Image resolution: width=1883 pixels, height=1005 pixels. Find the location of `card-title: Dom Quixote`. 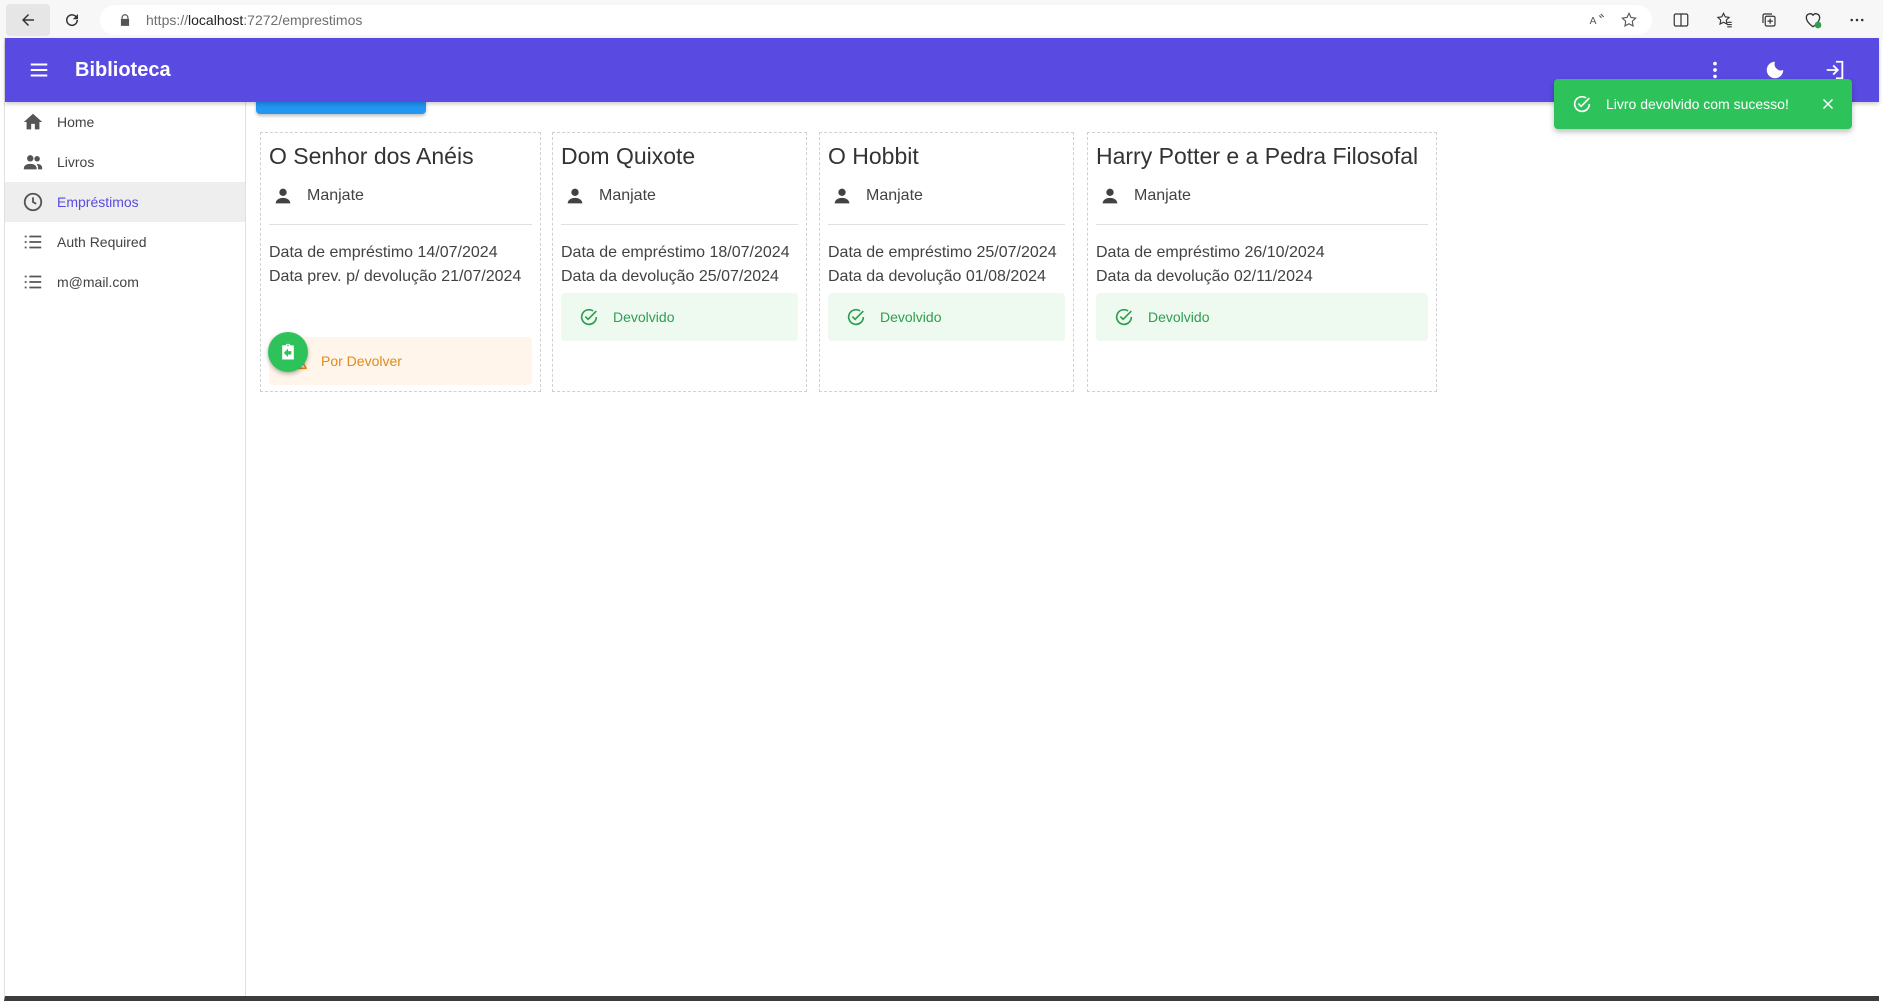

card-title: Dom Quixote is located at coordinates (628, 156).